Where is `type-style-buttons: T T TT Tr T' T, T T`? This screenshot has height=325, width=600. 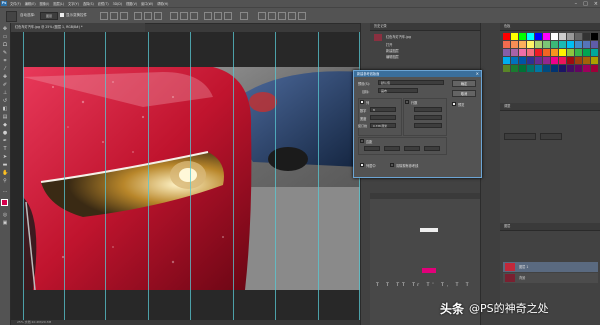 type-style-buttons: T T TT Tr T' T, T T is located at coordinates (424, 285).